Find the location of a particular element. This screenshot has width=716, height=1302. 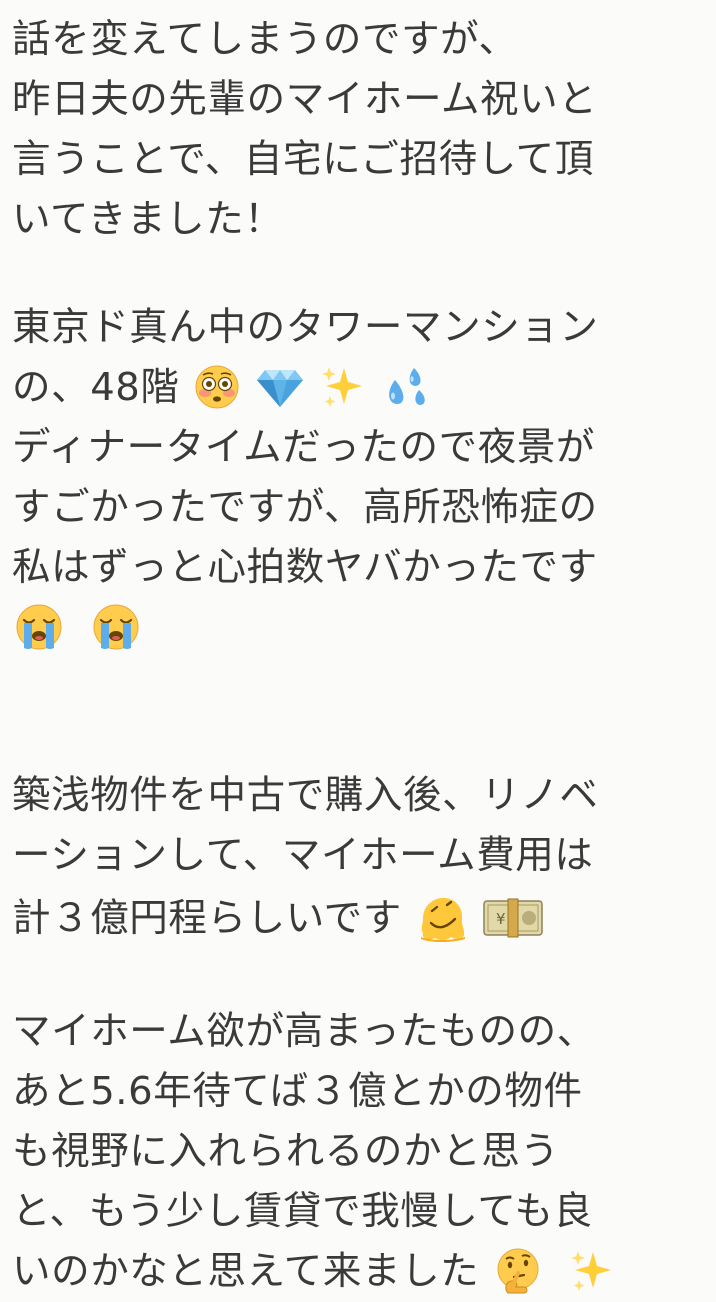

sweat-droplets-emoji is located at coordinates (406, 387).